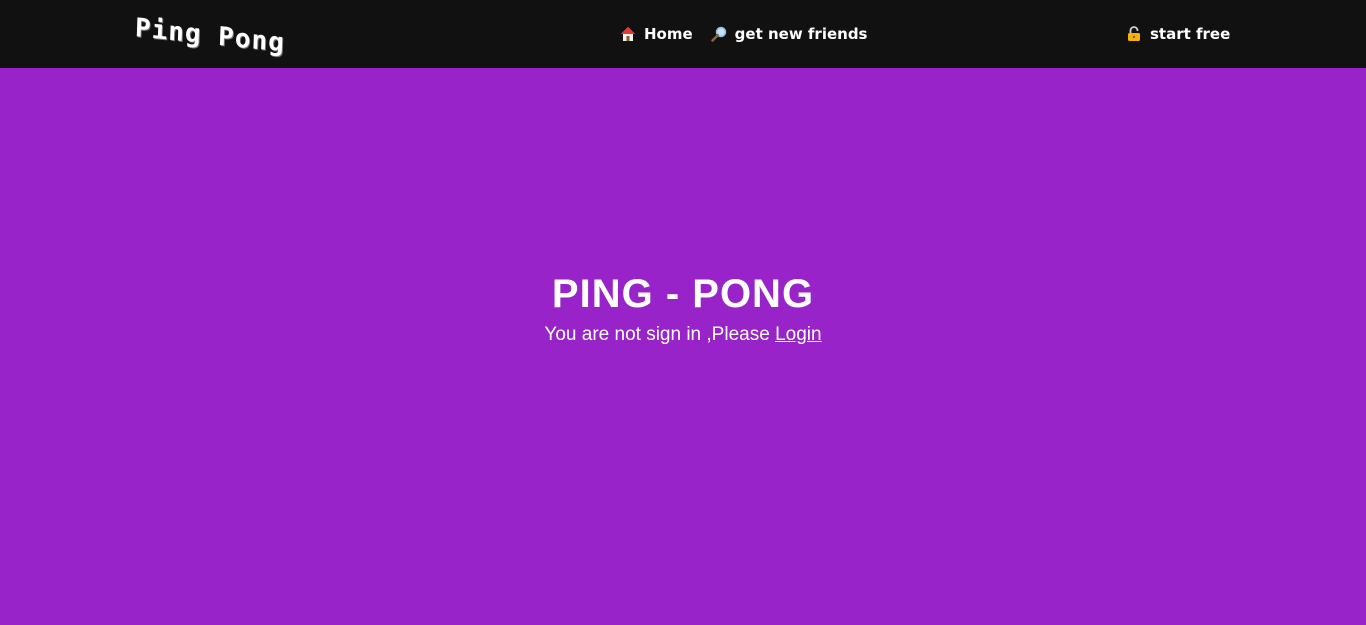 The height and width of the screenshot is (625, 1366). I want to click on brand-logo: Ping Pong, so click(209, 36).